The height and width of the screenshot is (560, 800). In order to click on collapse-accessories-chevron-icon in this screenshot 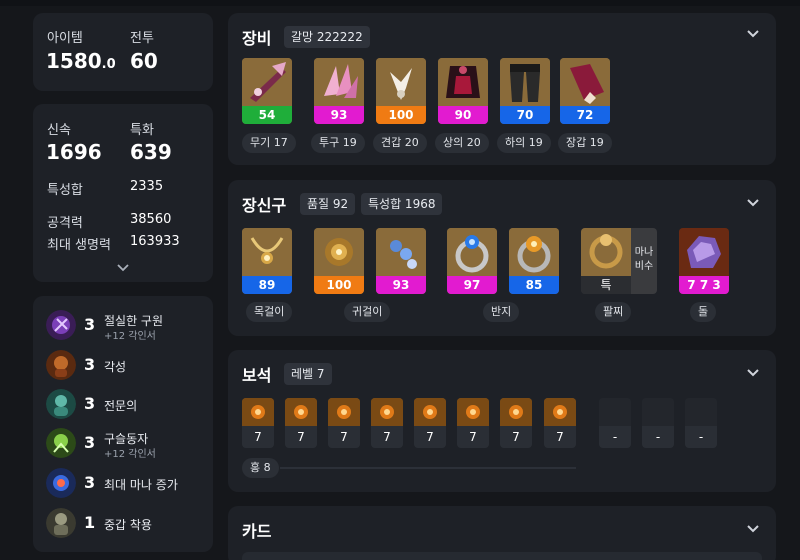, I will do `click(753, 203)`.